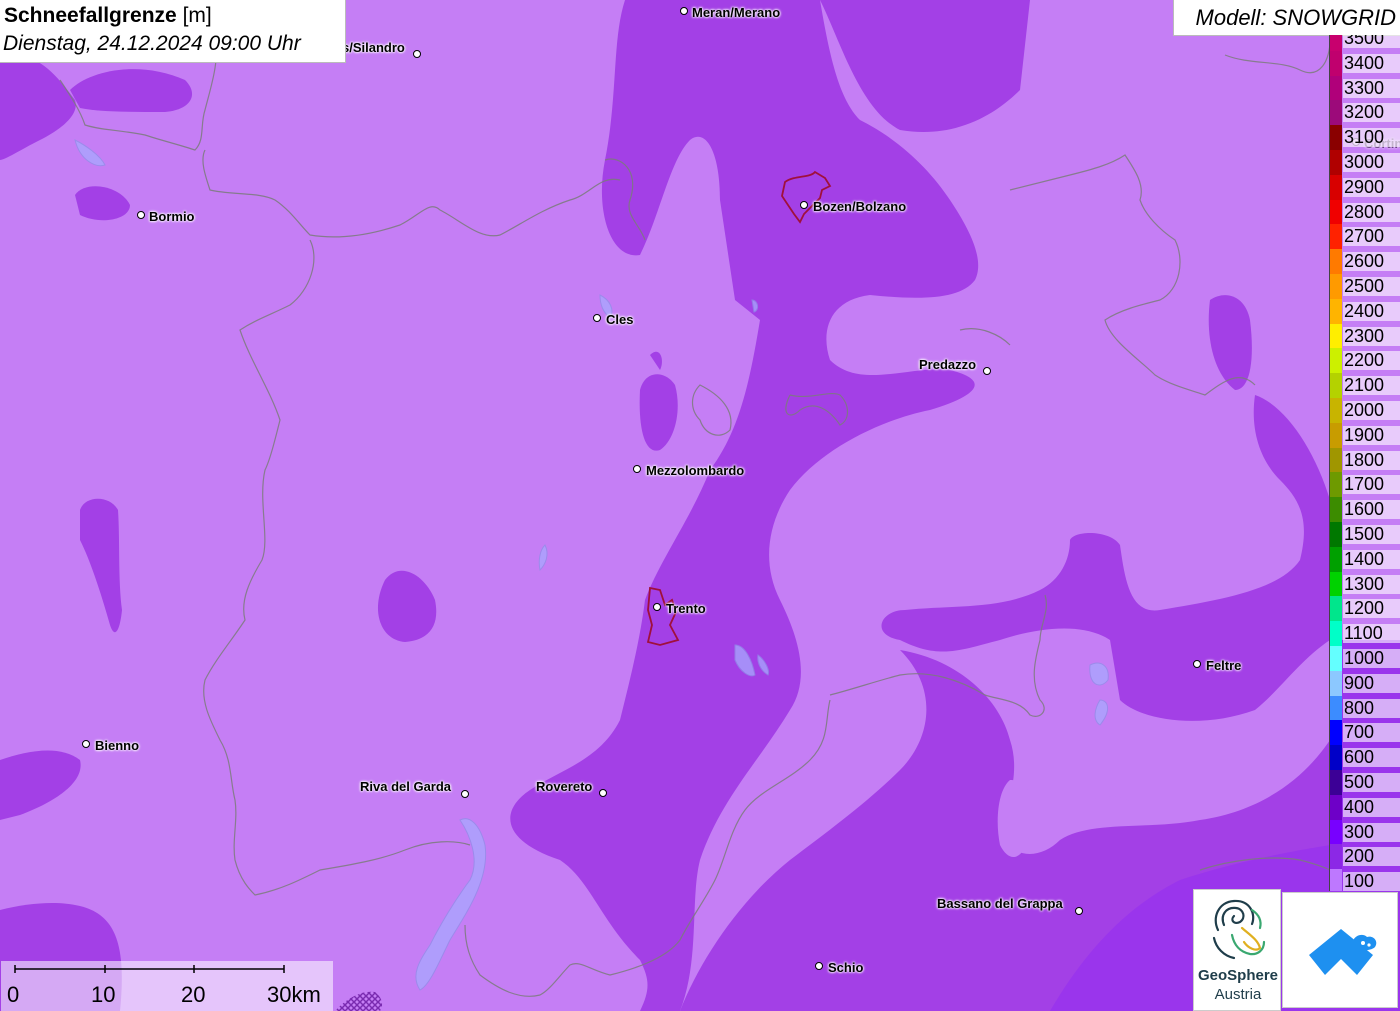  I want to click on geosphere-logo: GeoSphere Austria, so click(1237, 950).